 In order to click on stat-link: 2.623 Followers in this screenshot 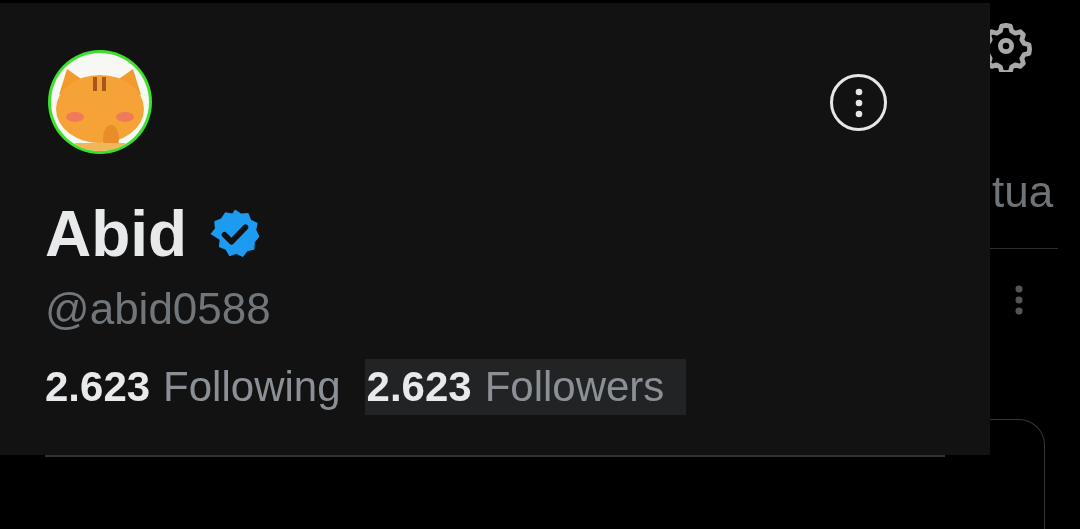, I will do `click(525, 387)`.